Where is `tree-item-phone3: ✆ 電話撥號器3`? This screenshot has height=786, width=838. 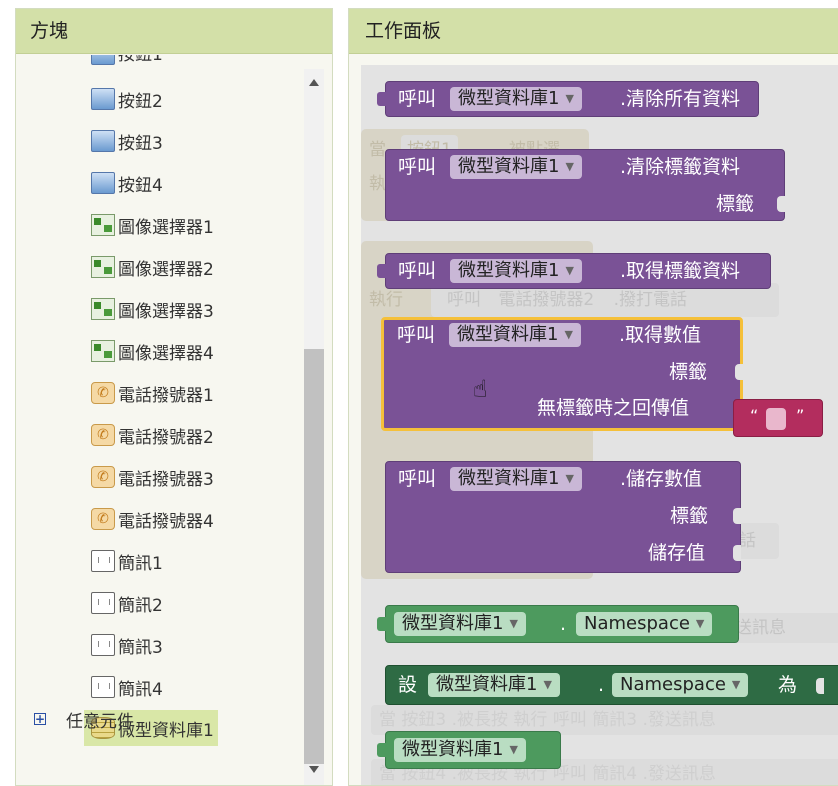
tree-item-phone3: ✆ 電話撥號器3 is located at coordinates (152, 477).